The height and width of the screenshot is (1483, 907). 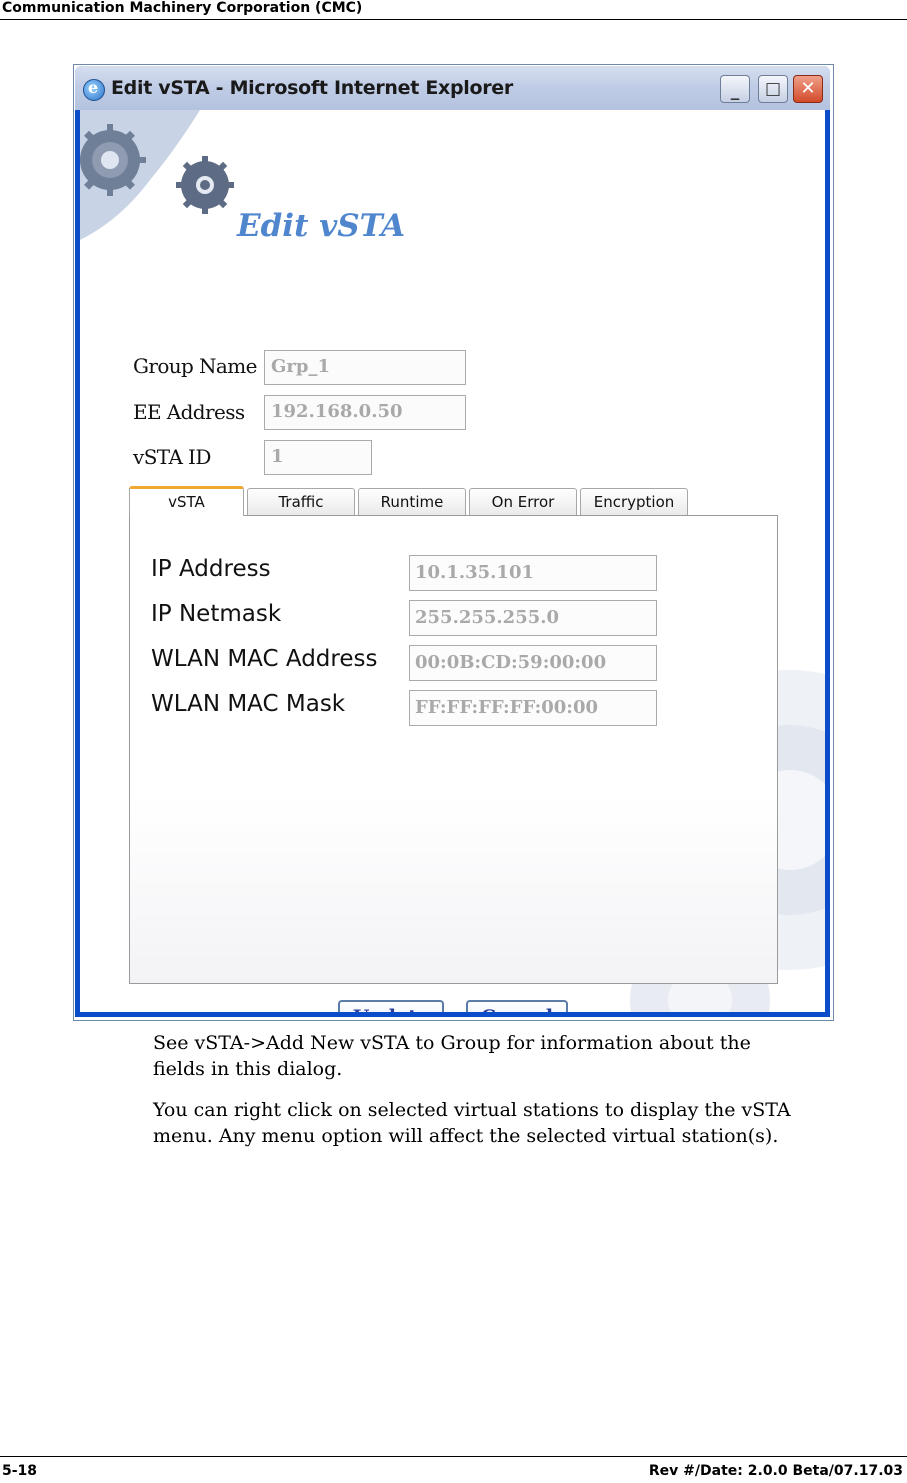 I want to click on ip-netmask-label: IP Netmask, so click(x=216, y=614).